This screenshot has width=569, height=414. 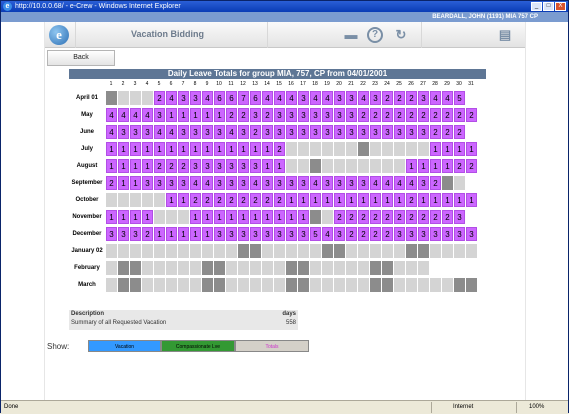 What do you see at coordinates (536, 6) in the screenshot?
I see `minimize-button: _` at bounding box center [536, 6].